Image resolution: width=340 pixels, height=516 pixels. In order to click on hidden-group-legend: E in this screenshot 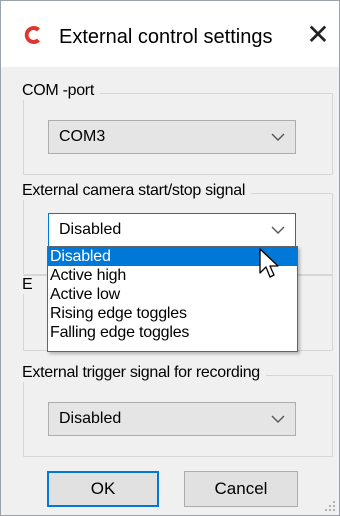, I will do `click(25, 285)`.